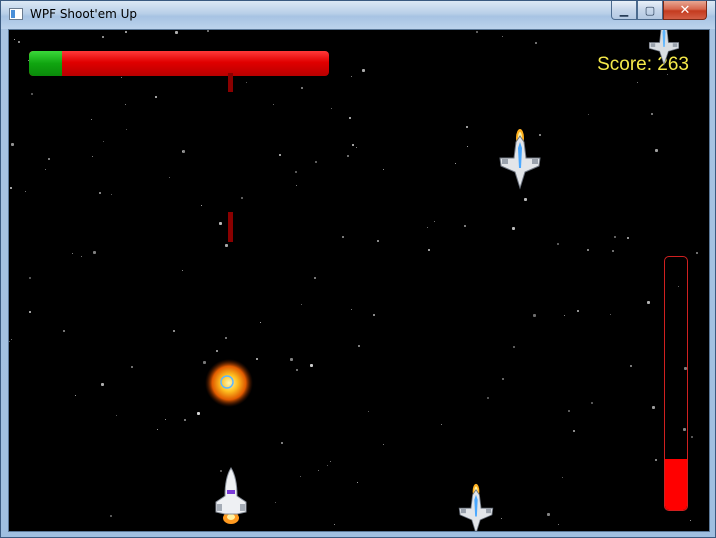  I want to click on power-meter-fill, so click(676, 484).